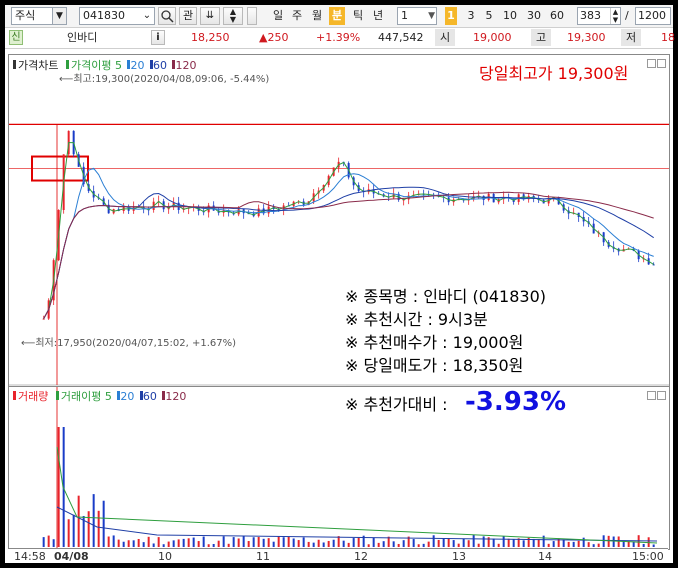  What do you see at coordinates (615, 16) in the screenshot?
I see `stepper-icon: ▲ ▼` at bounding box center [615, 16].